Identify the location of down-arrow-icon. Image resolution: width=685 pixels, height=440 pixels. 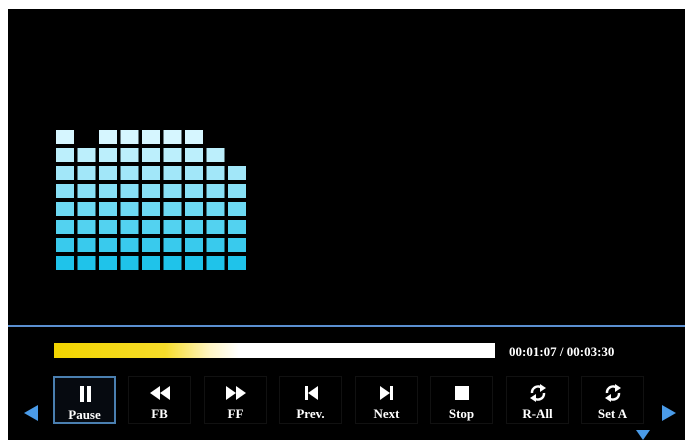
(643, 435).